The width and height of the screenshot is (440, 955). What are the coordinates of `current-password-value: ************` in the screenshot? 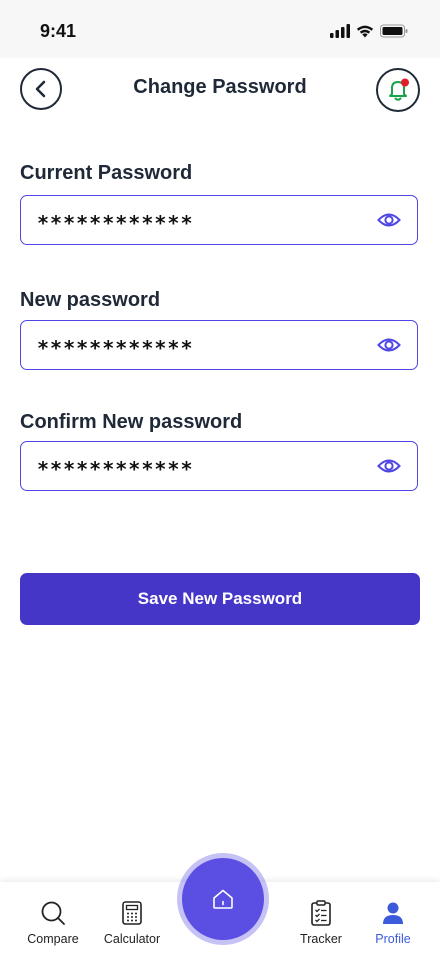 It's located at (115, 223).